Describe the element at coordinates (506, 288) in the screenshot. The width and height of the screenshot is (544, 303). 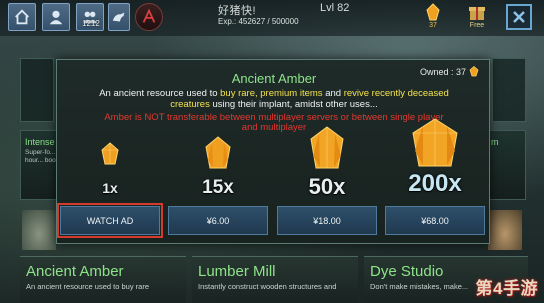
I see `watermark: 第4手游` at that location.